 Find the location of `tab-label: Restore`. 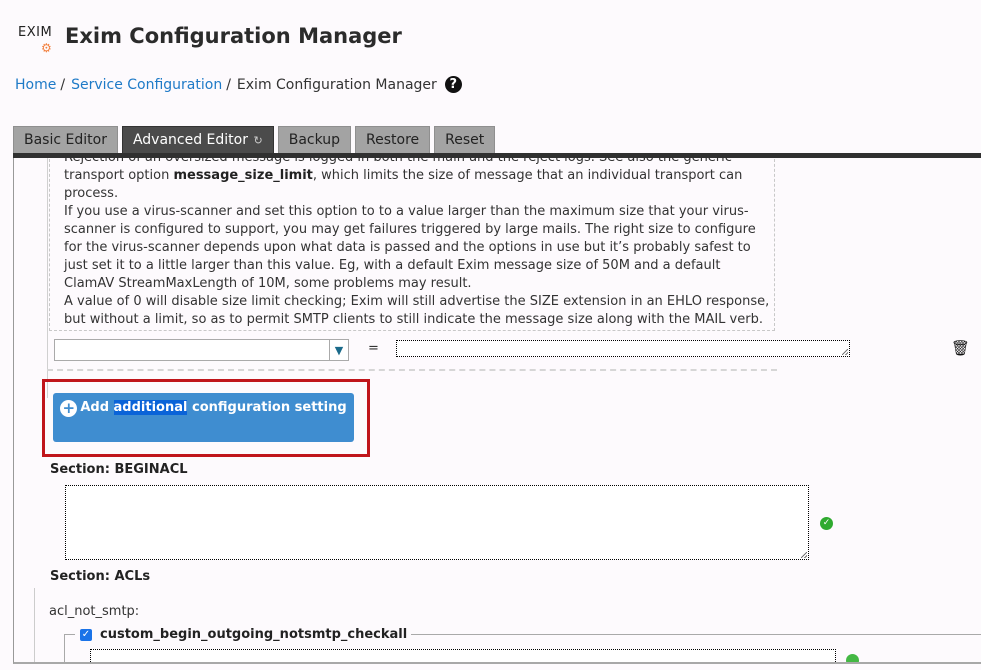

tab-label: Restore is located at coordinates (393, 140).